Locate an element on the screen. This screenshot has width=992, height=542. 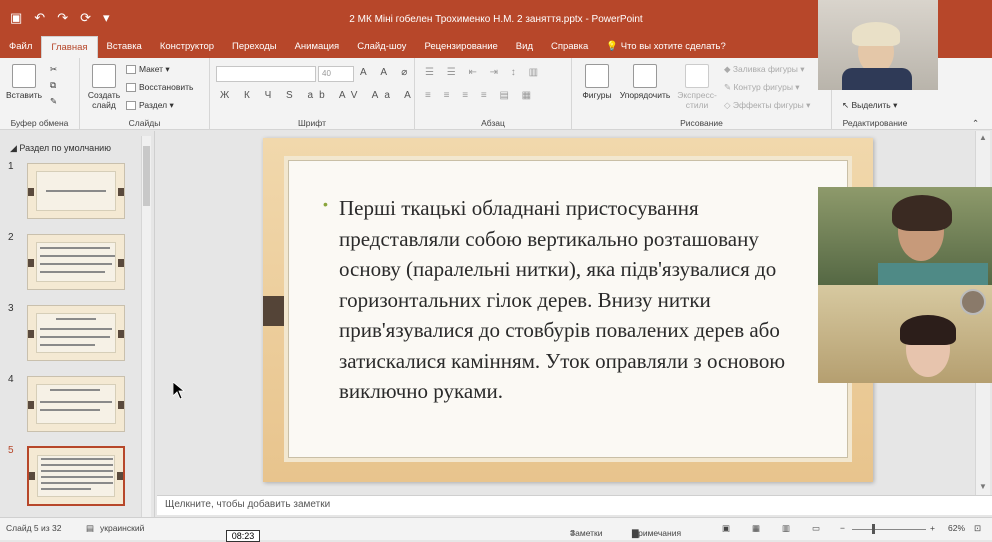
normal-view-icon: ▣ is located at coordinates (726, 528).